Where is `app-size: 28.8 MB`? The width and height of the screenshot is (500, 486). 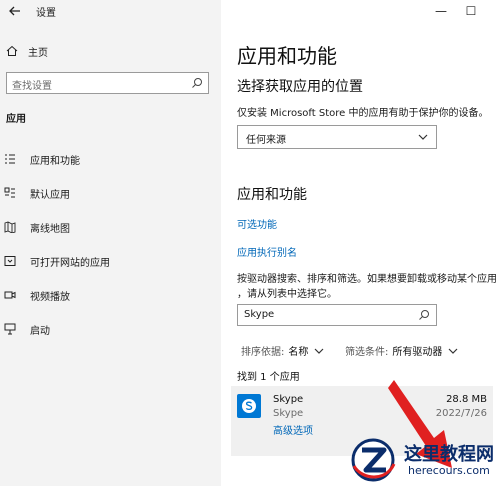 app-size: 28.8 MB is located at coordinates (466, 399).